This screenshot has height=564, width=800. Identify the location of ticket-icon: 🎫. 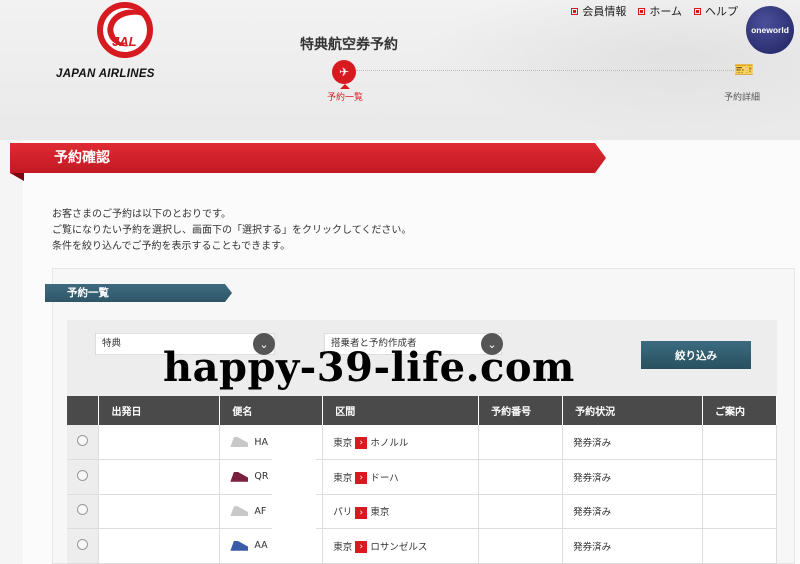
(744, 69).